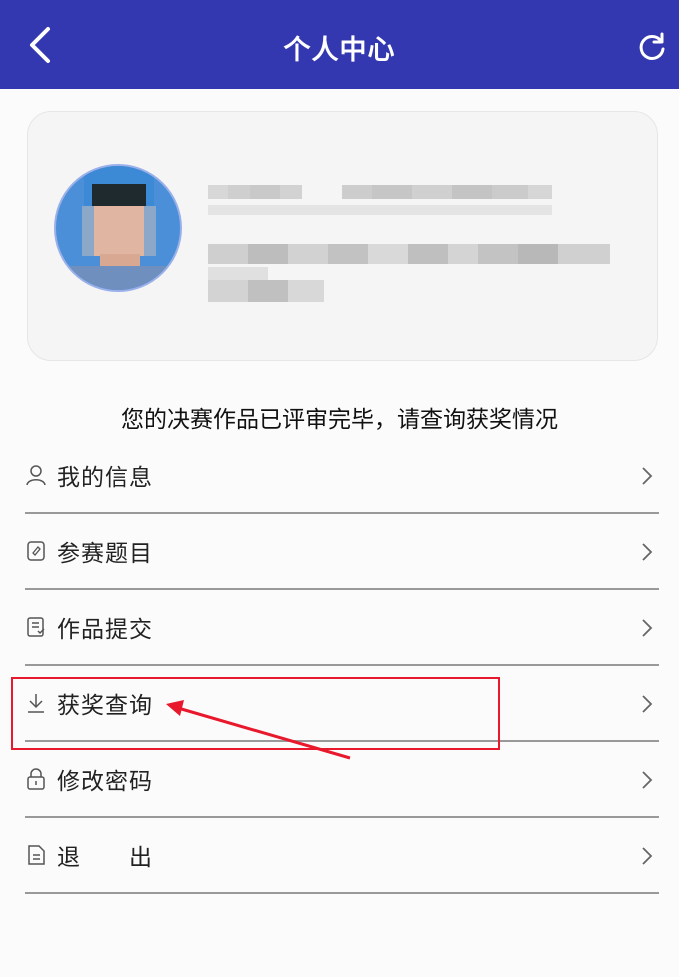 This screenshot has height=977, width=679. What do you see at coordinates (105, 782) in the screenshot?
I see `menu-label: 修改密码` at bounding box center [105, 782].